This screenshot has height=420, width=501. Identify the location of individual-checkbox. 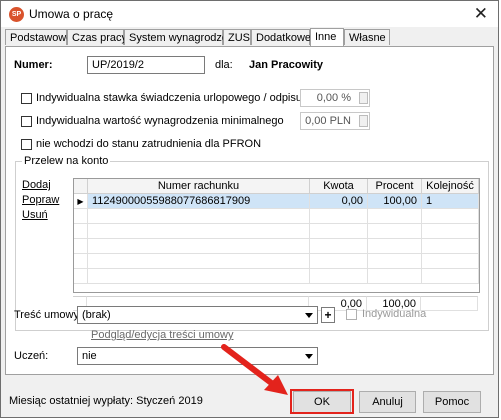
(351, 314).